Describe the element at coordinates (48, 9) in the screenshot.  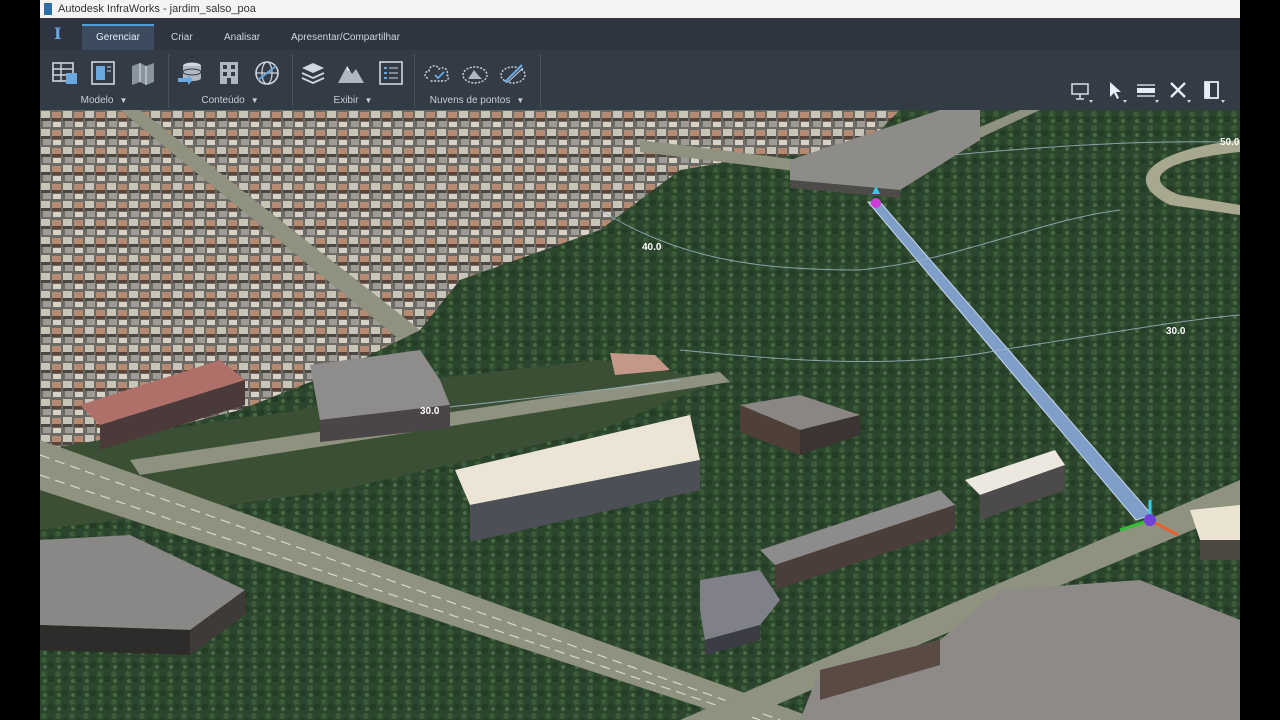
I see `app-icon` at that location.